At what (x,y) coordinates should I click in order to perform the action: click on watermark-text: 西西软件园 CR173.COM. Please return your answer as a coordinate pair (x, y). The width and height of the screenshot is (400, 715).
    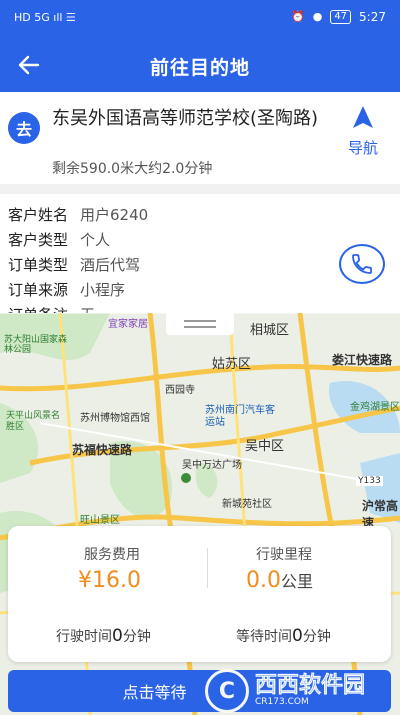
    Looking at the image, I should click on (310, 690).